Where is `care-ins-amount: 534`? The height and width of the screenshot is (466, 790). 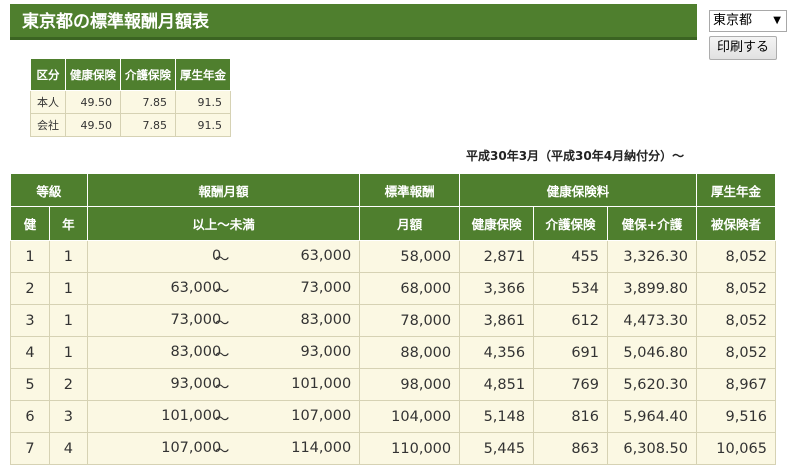 care-ins-amount: 534 is located at coordinates (571, 288).